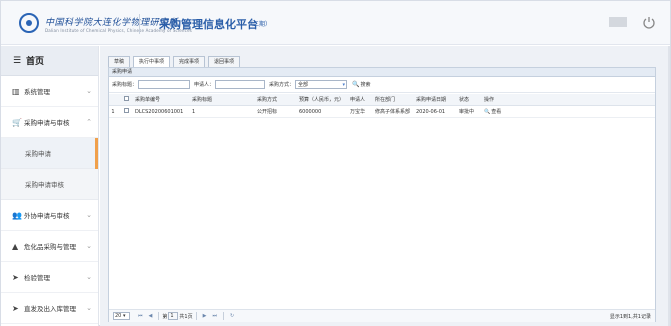 Image resolution: width=671 pixels, height=326 pixels. I want to click on menu-list-icon: ☰, so click(17, 60).